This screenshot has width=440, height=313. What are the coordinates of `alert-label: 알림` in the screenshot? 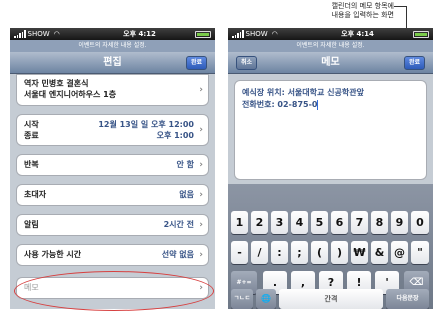 It's located at (31, 224).